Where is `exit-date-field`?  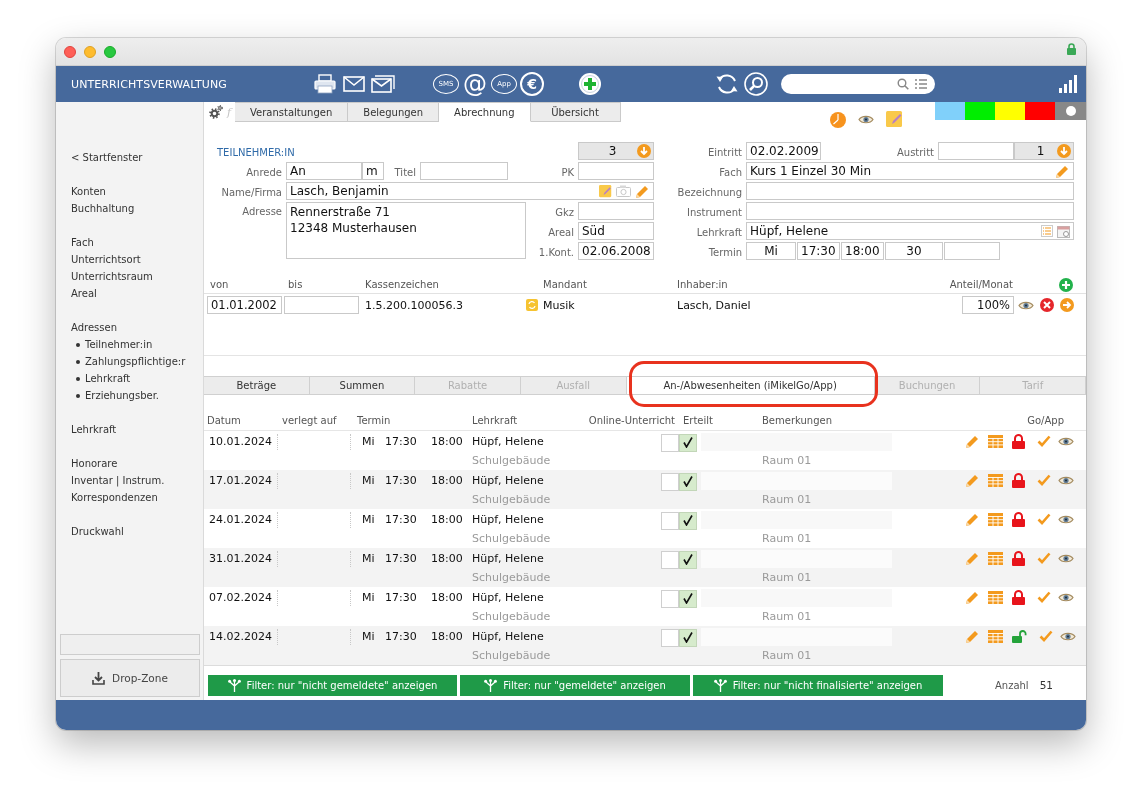 exit-date-field is located at coordinates (976, 151).